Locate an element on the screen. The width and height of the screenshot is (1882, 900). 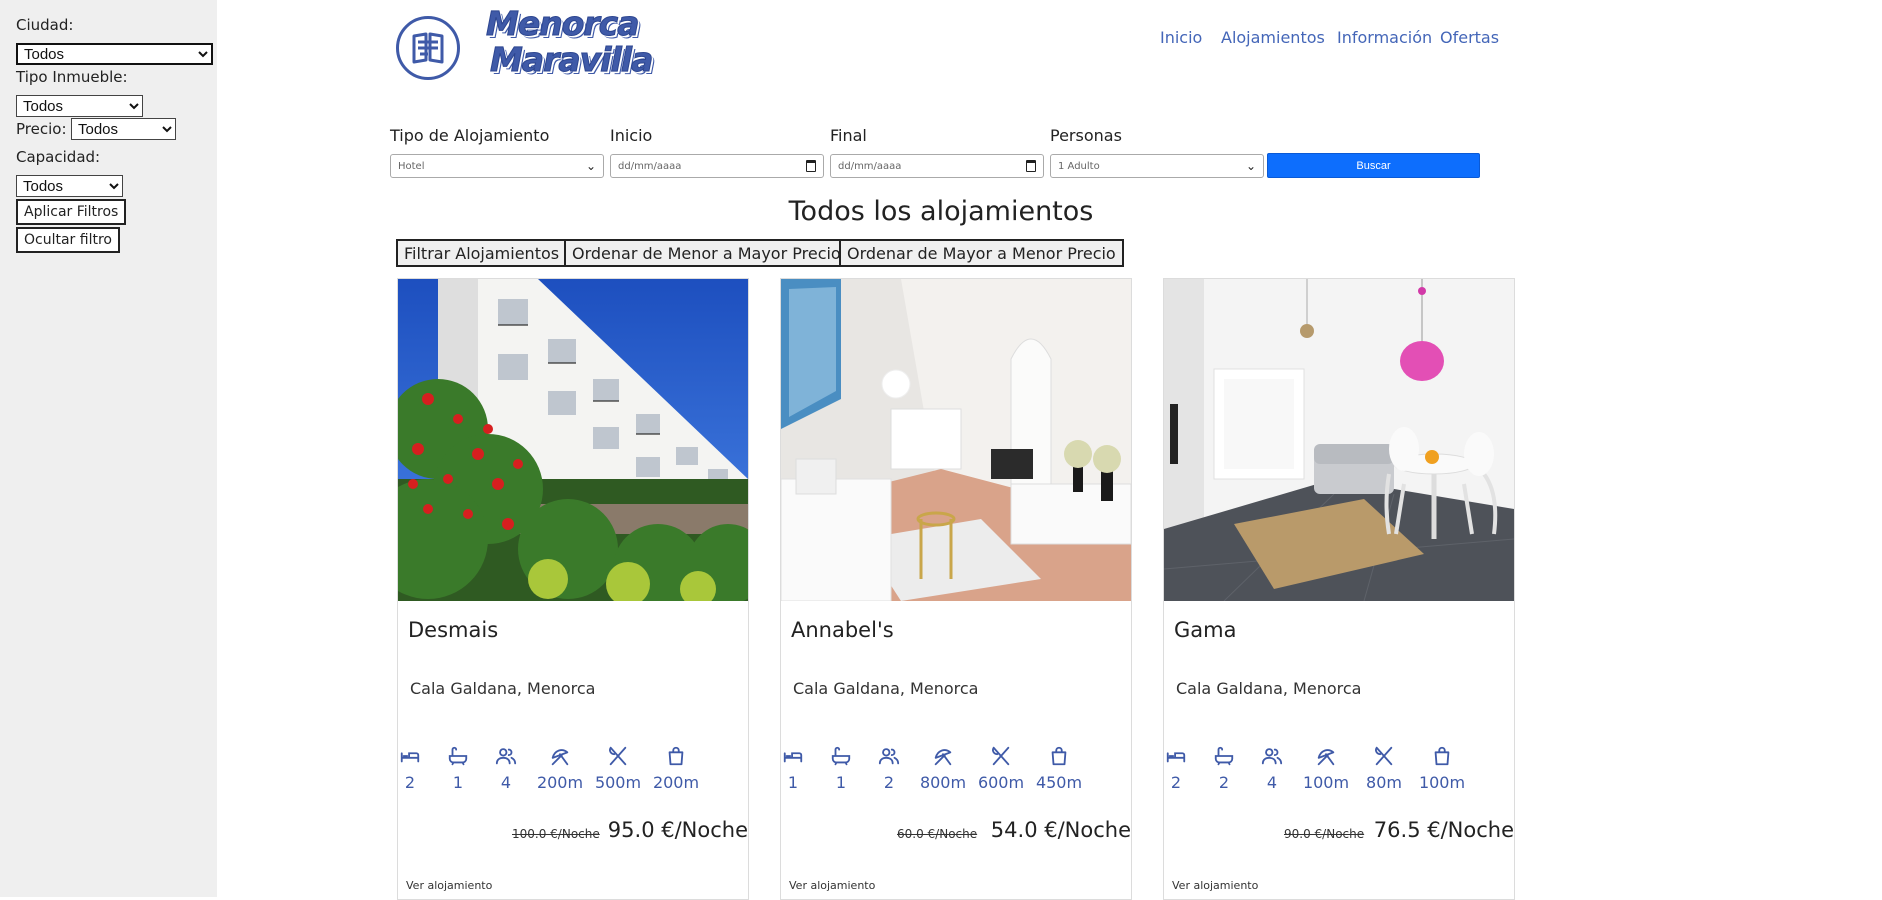
accommodation-type-value: Hotel is located at coordinates (411, 166).